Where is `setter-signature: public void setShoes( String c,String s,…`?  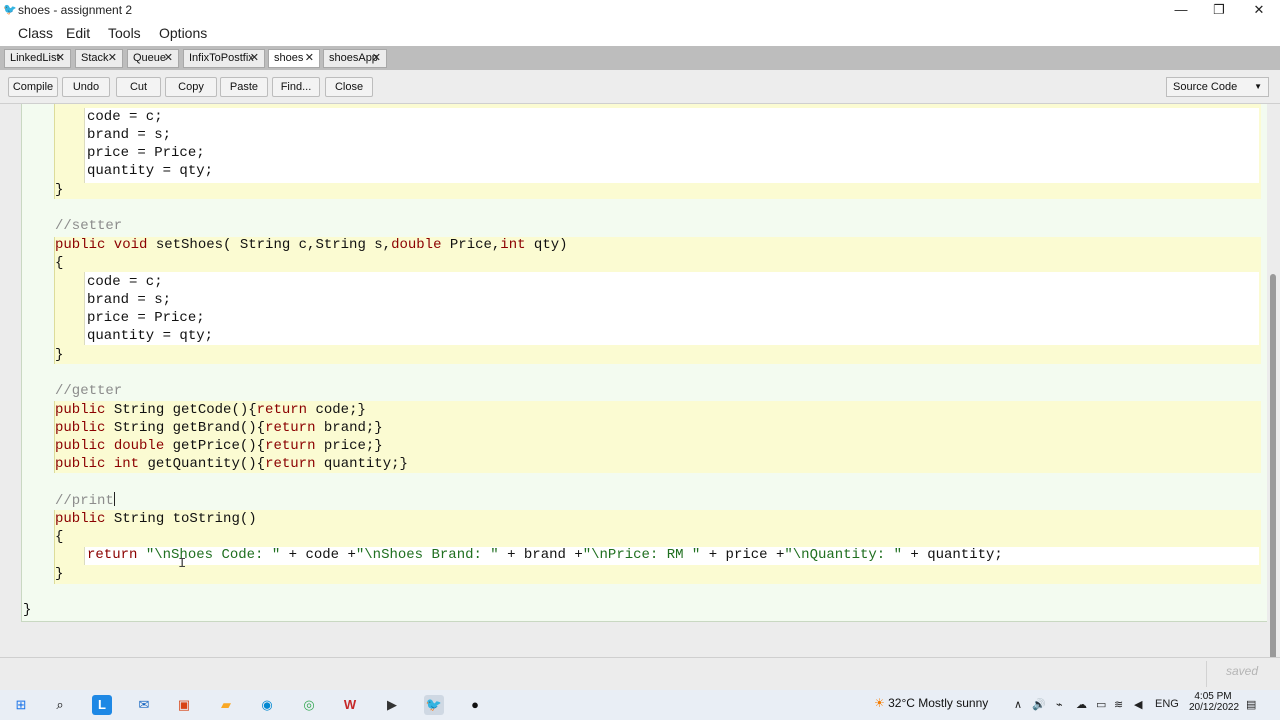 setter-signature: public void setShoes( String c,String s,… is located at coordinates (311, 245).